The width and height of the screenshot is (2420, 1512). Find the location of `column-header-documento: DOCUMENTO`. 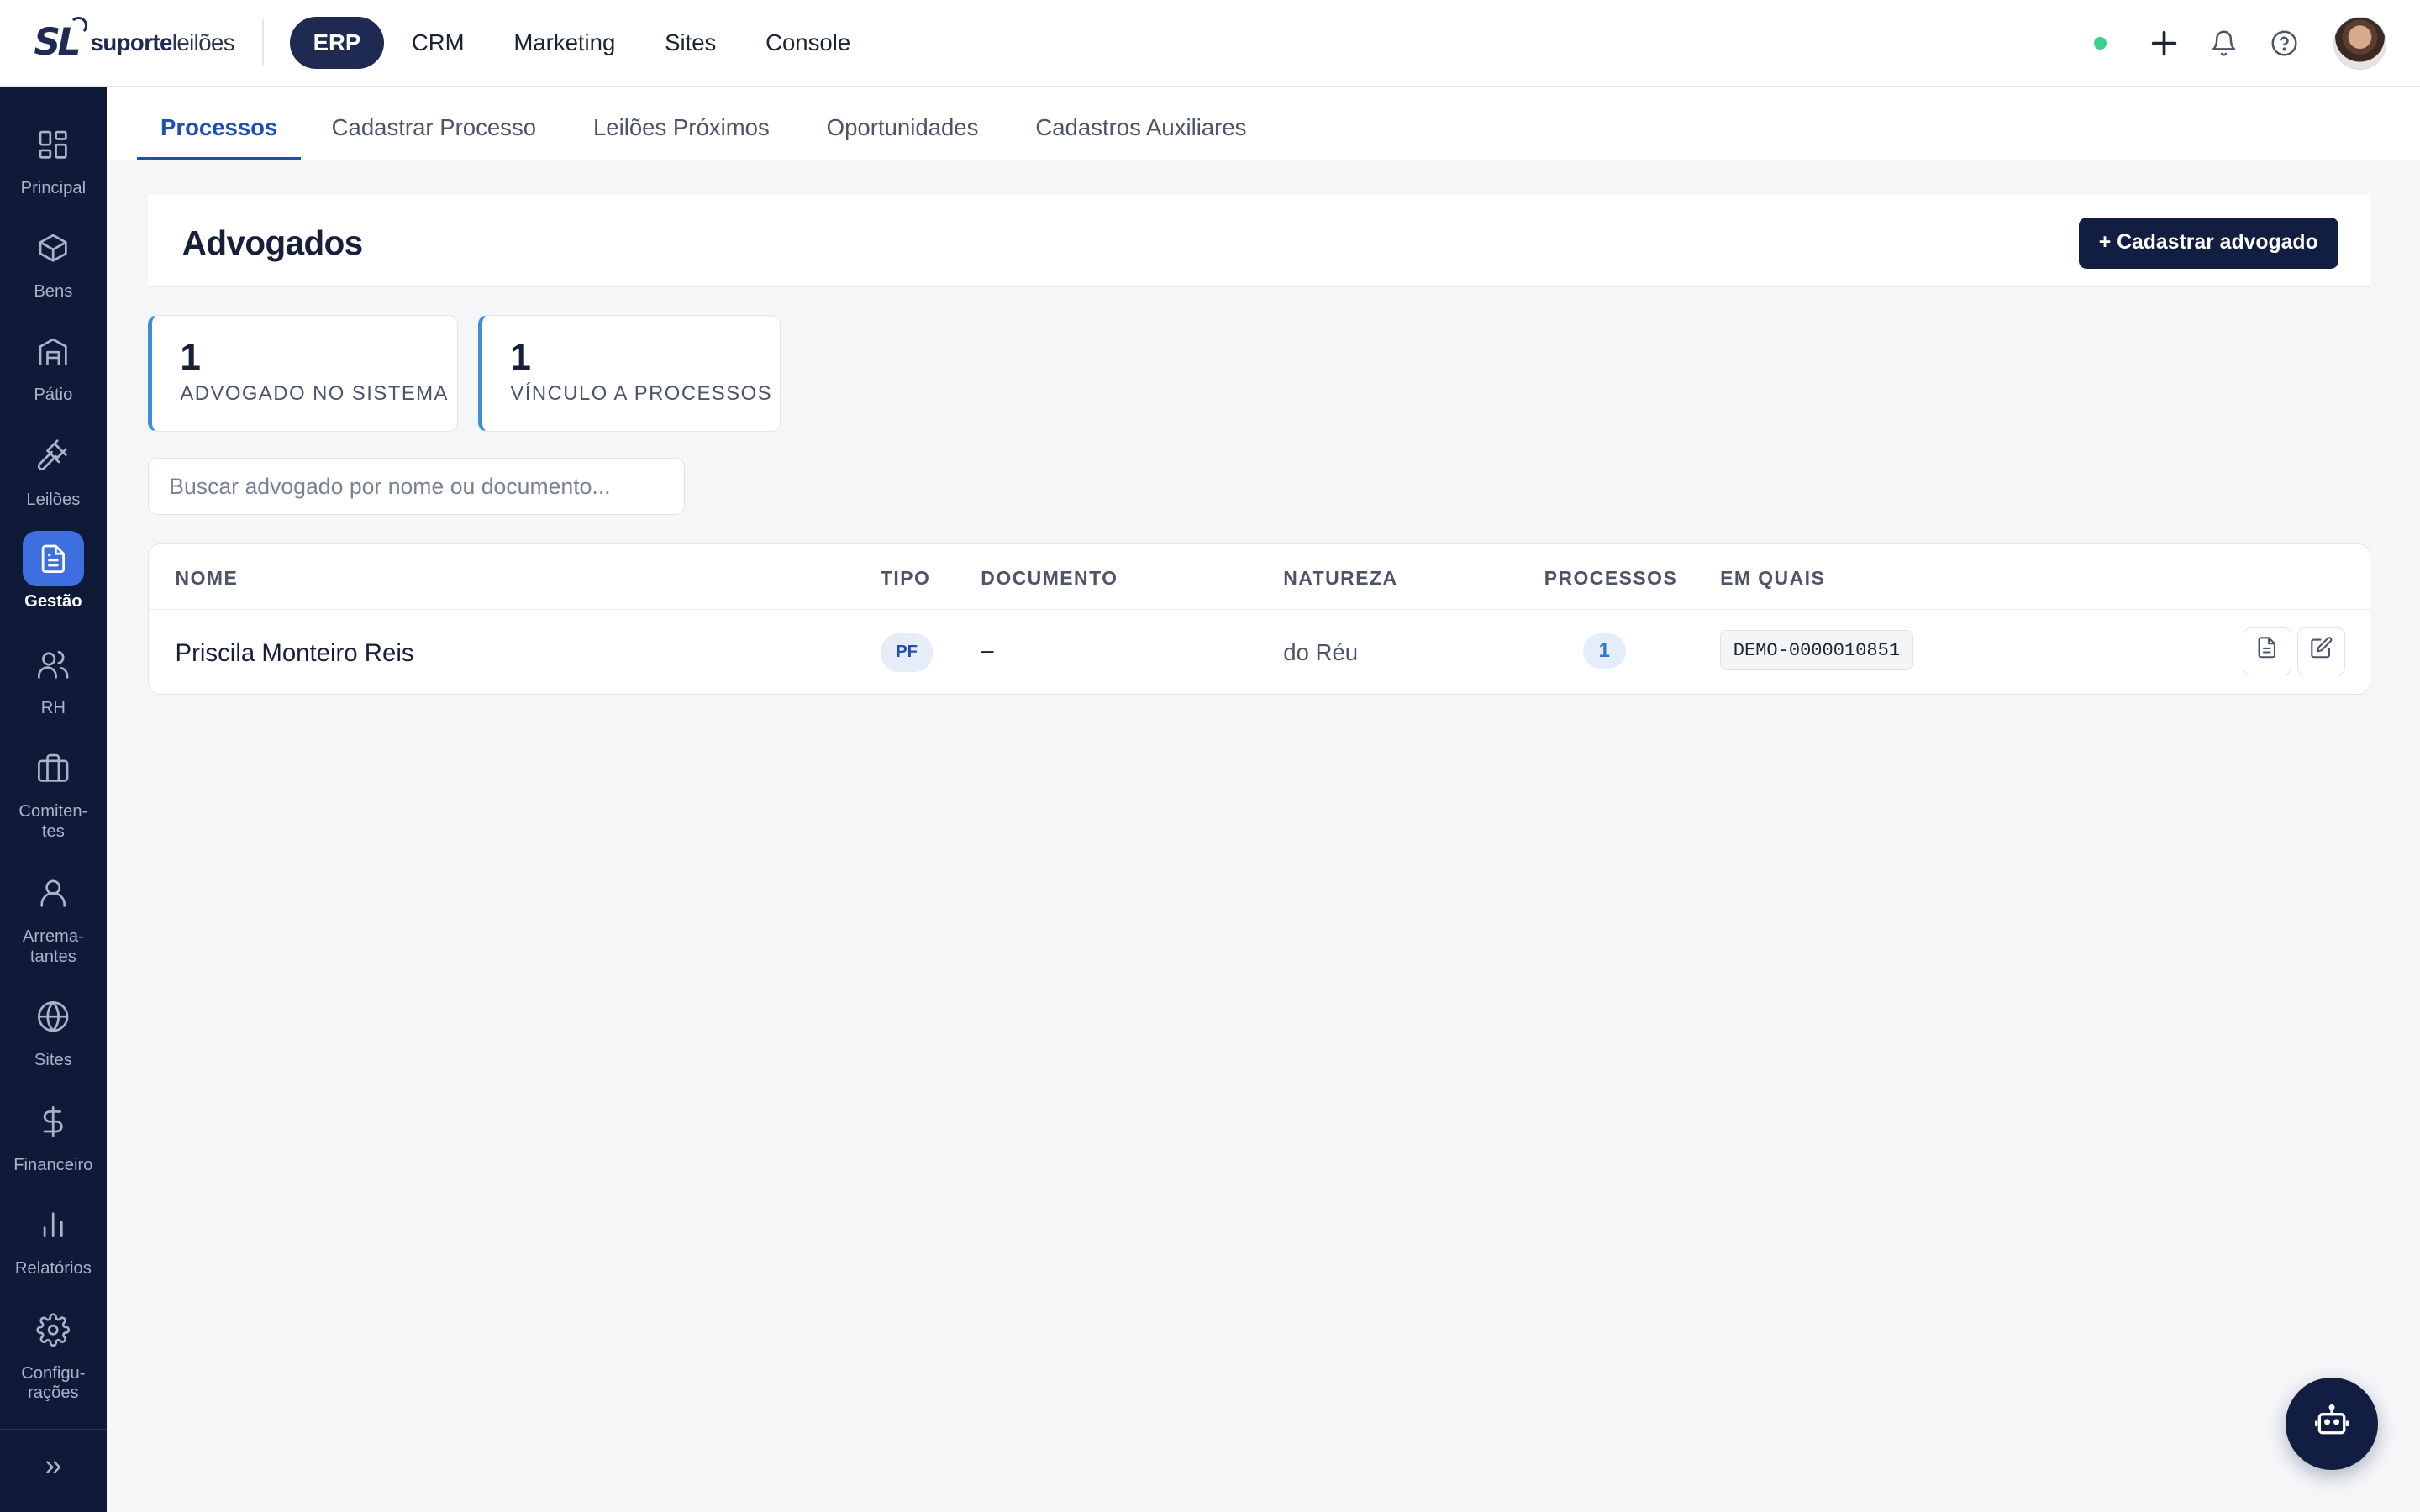

column-header-documento: DOCUMENTO is located at coordinates (1049, 578).